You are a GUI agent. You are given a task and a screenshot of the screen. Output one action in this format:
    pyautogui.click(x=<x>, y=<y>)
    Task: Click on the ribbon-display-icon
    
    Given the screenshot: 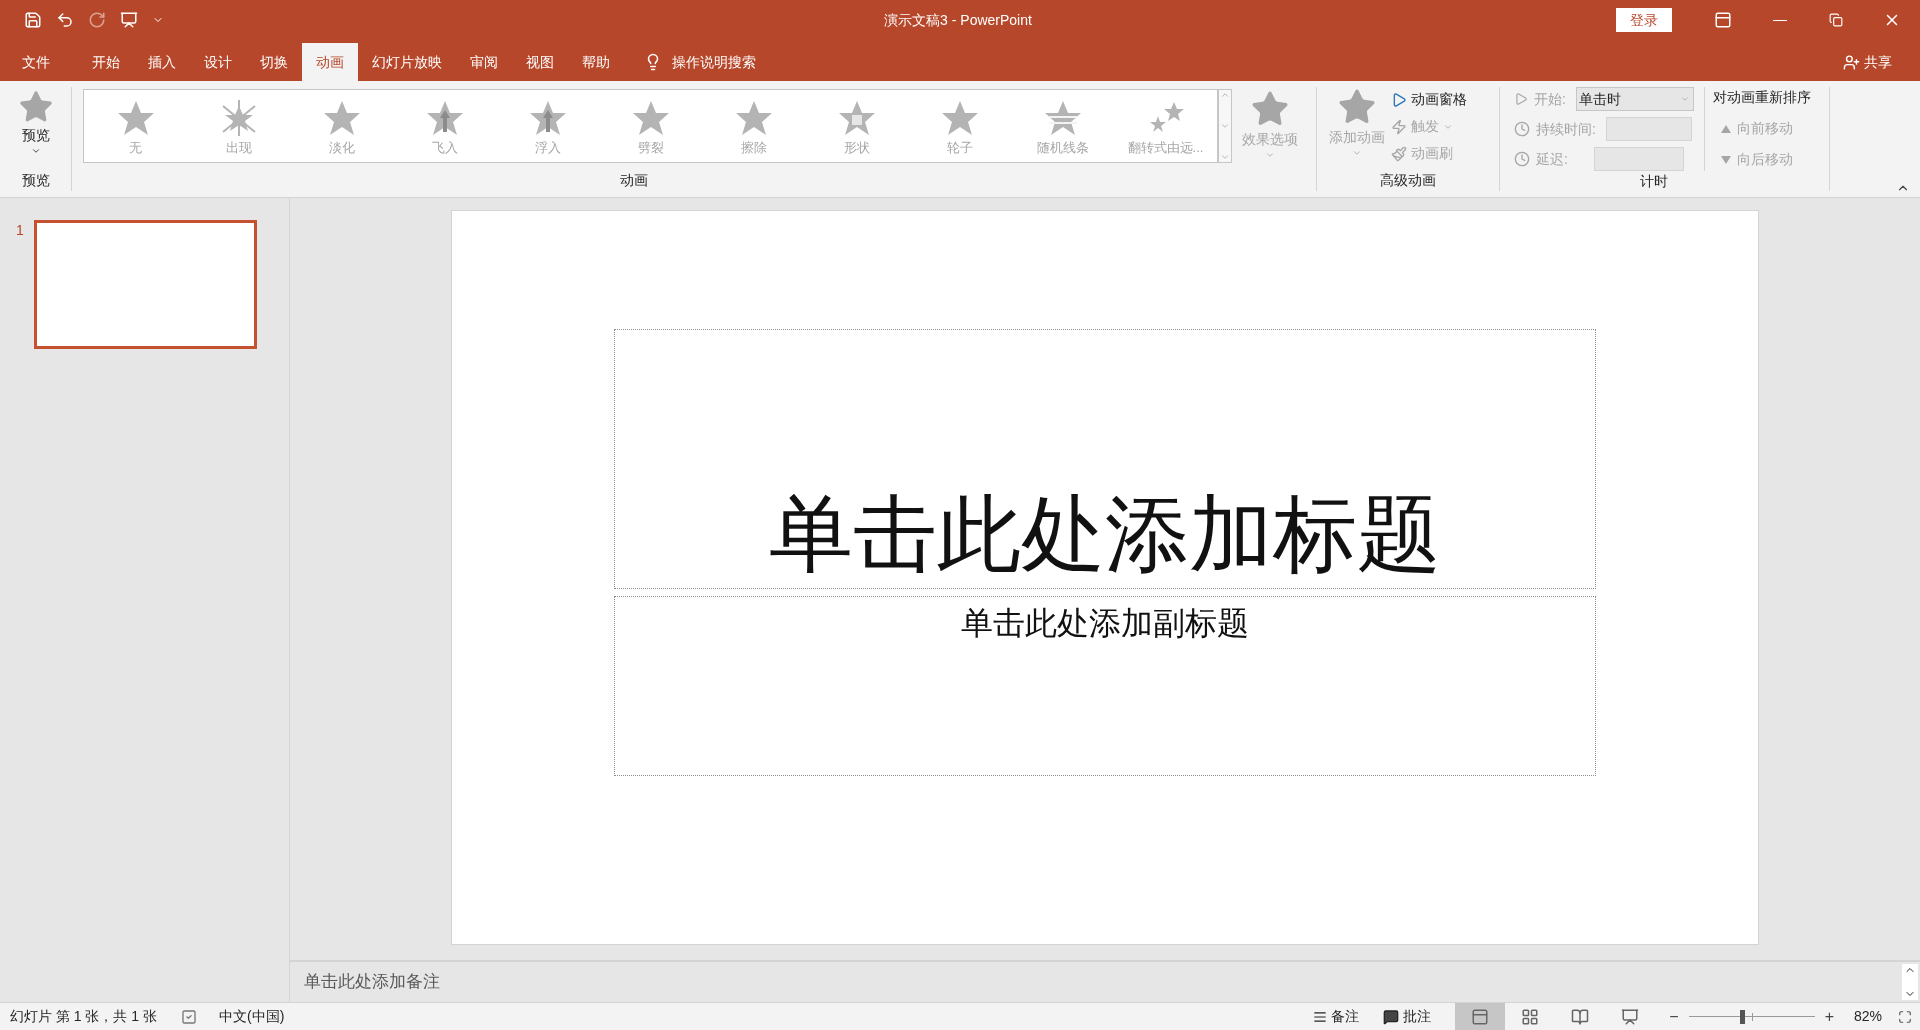 What is the action you would take?
    pyautogui.click(x=1723, y=20)
    